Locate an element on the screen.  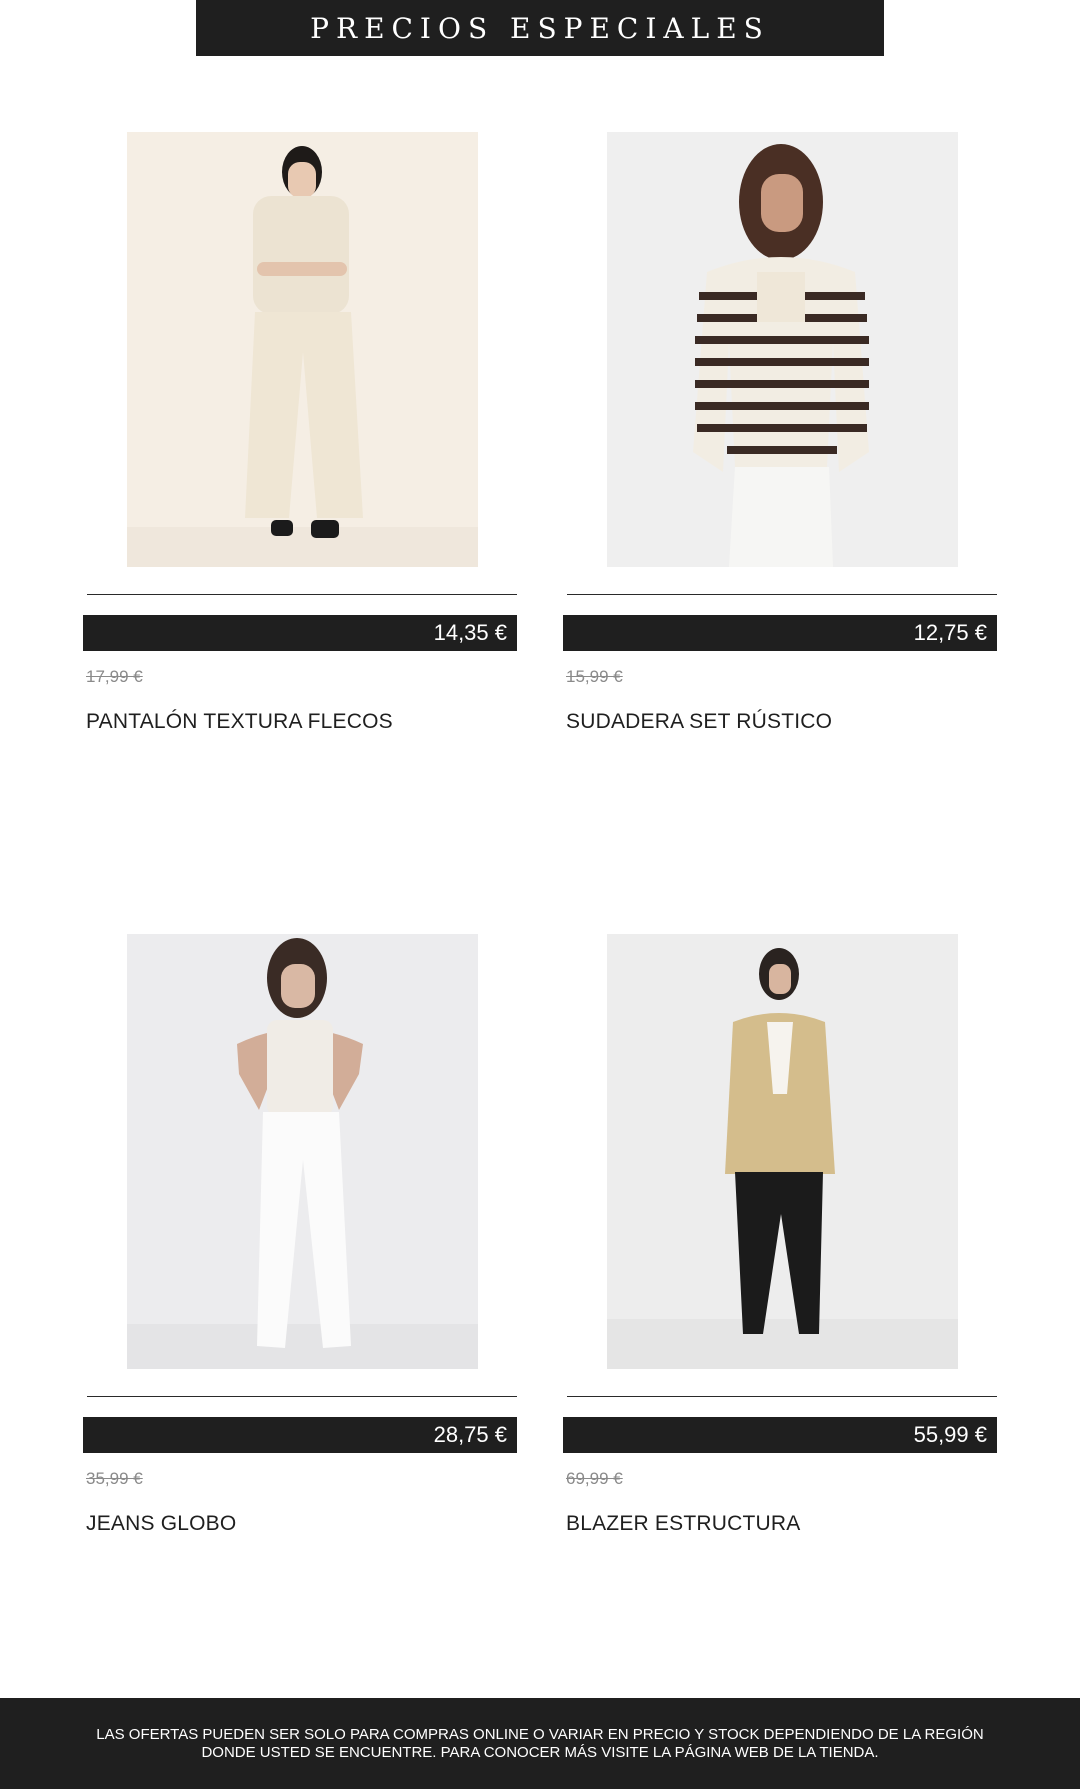
sale-price: 55,99 € is located at coordinates (950, 1434).